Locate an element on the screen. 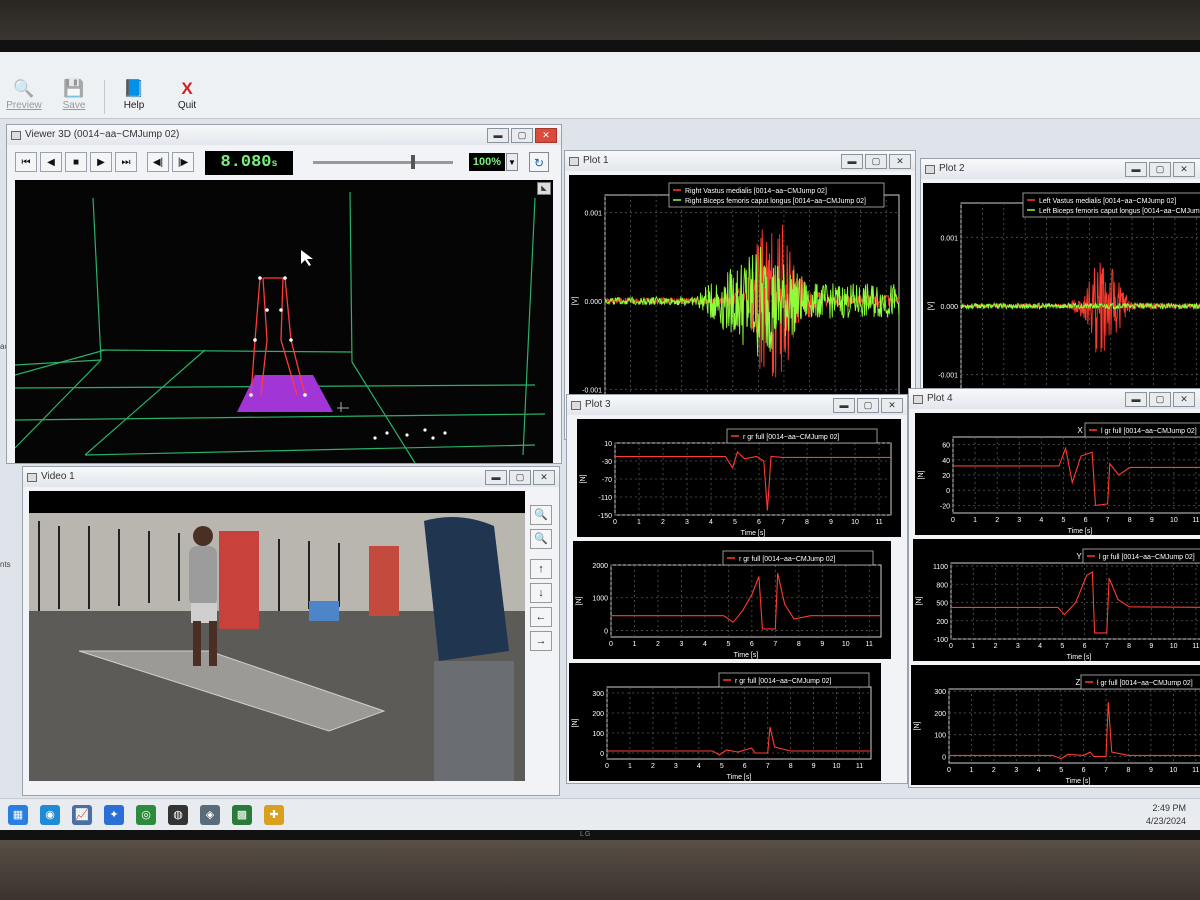 This screenshot has width=1200, height=900. subplot-axis-title: Z is located at coordinates (1078, 682).